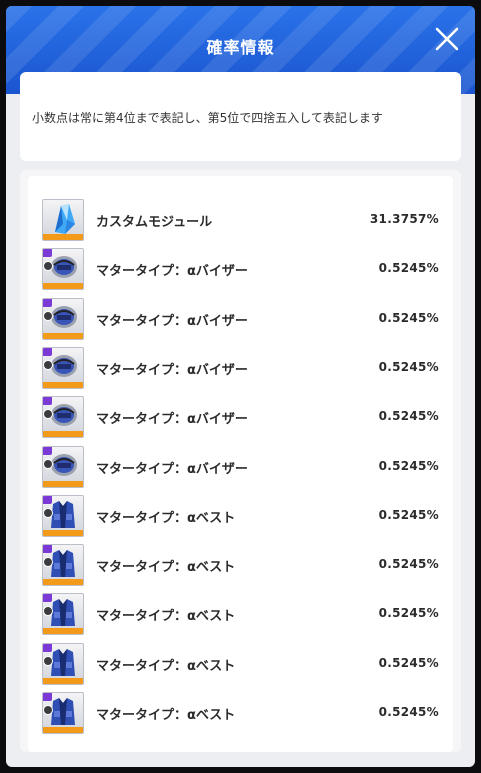  Describe the element at coordinates (63, 220) in the screenshot. I see `crystal-module-icon` at that location.